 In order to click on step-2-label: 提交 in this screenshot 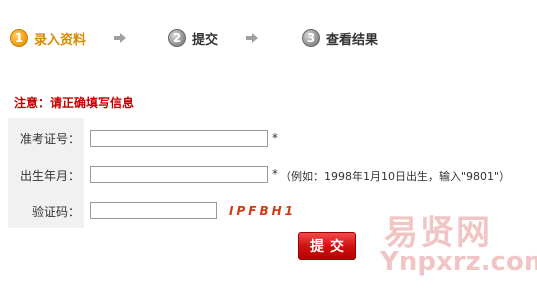, I will do `click(205, 40)`.